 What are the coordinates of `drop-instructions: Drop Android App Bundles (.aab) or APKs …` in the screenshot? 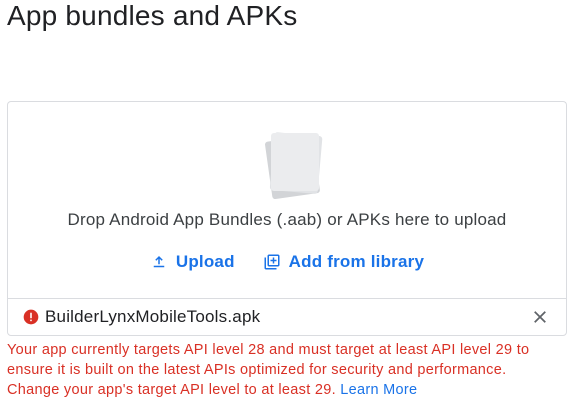 It's located at (287, 219).